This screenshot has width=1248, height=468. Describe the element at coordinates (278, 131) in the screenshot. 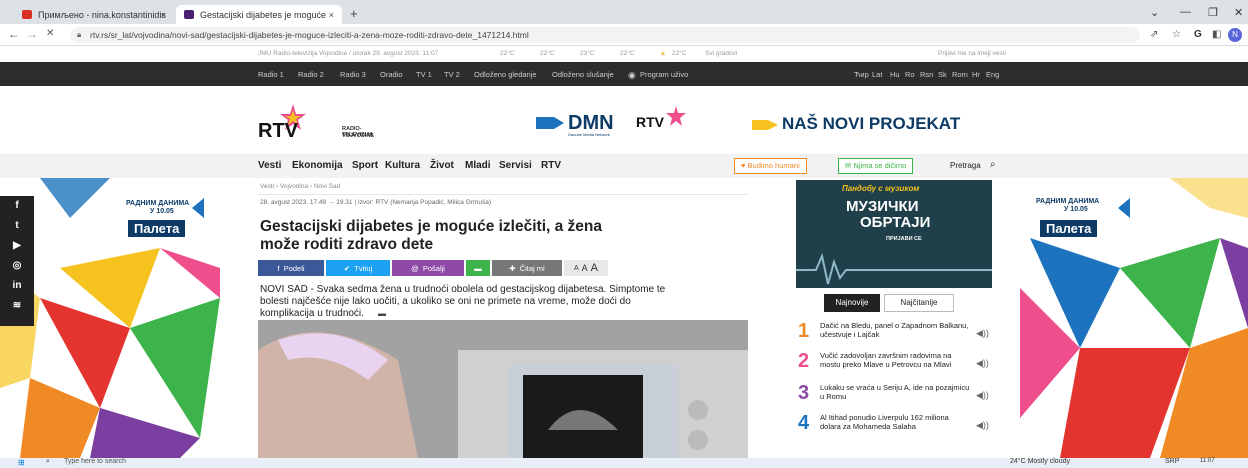

I see `rtv-logo-text: RTV` at that location.